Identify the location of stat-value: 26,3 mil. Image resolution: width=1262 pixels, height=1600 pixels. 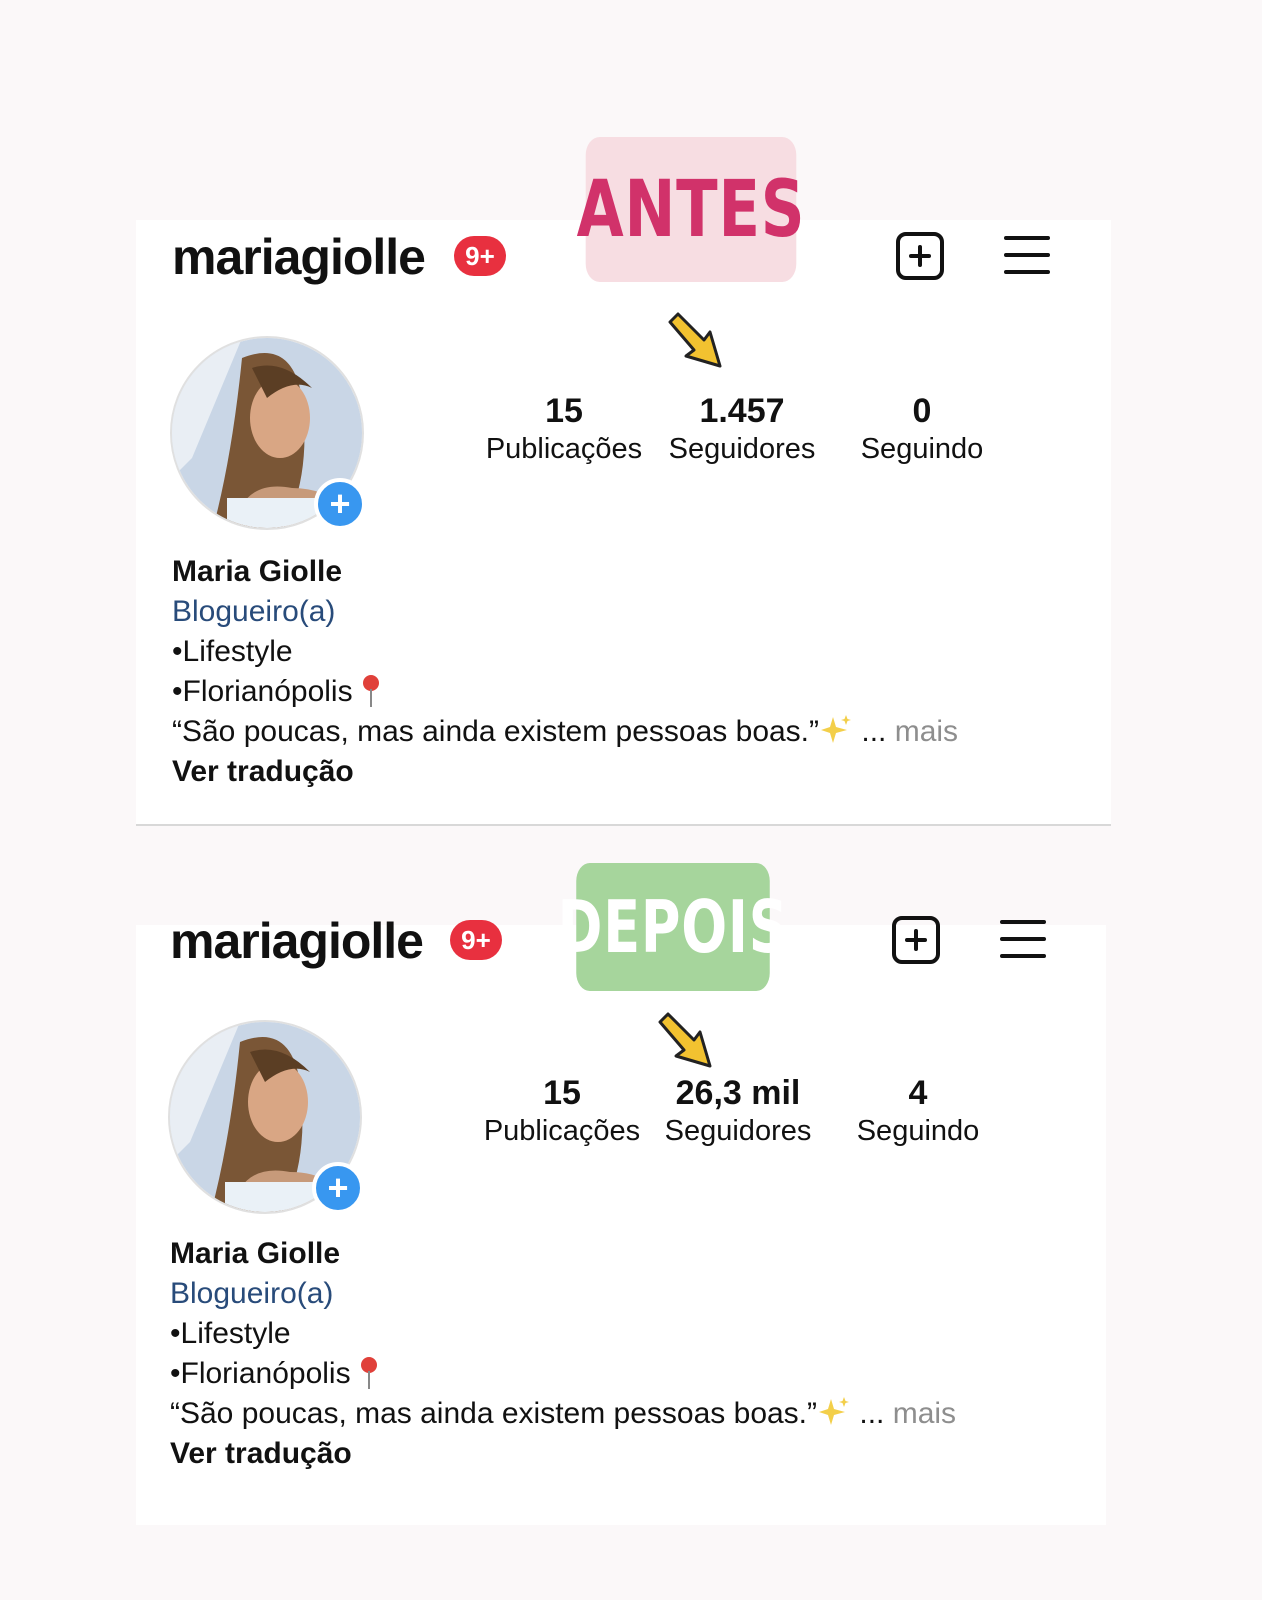
(738, 1093).